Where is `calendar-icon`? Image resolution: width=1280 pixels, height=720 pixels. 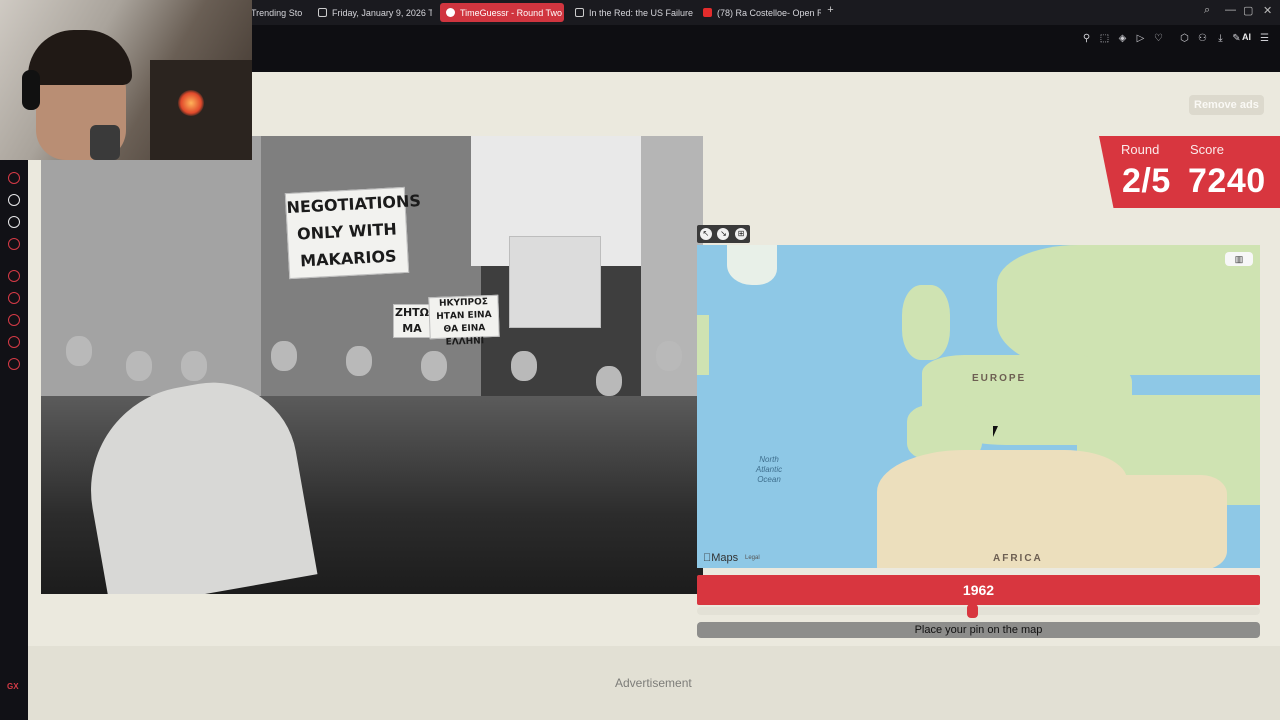 calendar-icon is located at coordinates (322, 12).